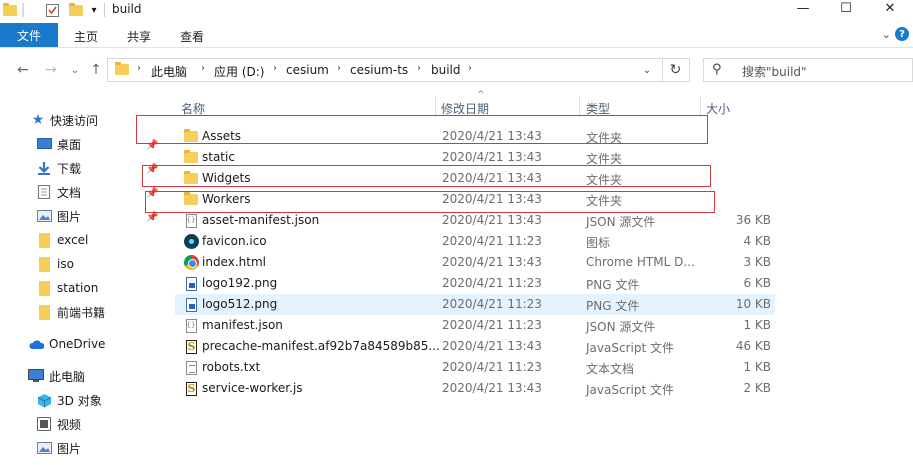  I want to click on maximize-button: ☐, so click(846, 8).